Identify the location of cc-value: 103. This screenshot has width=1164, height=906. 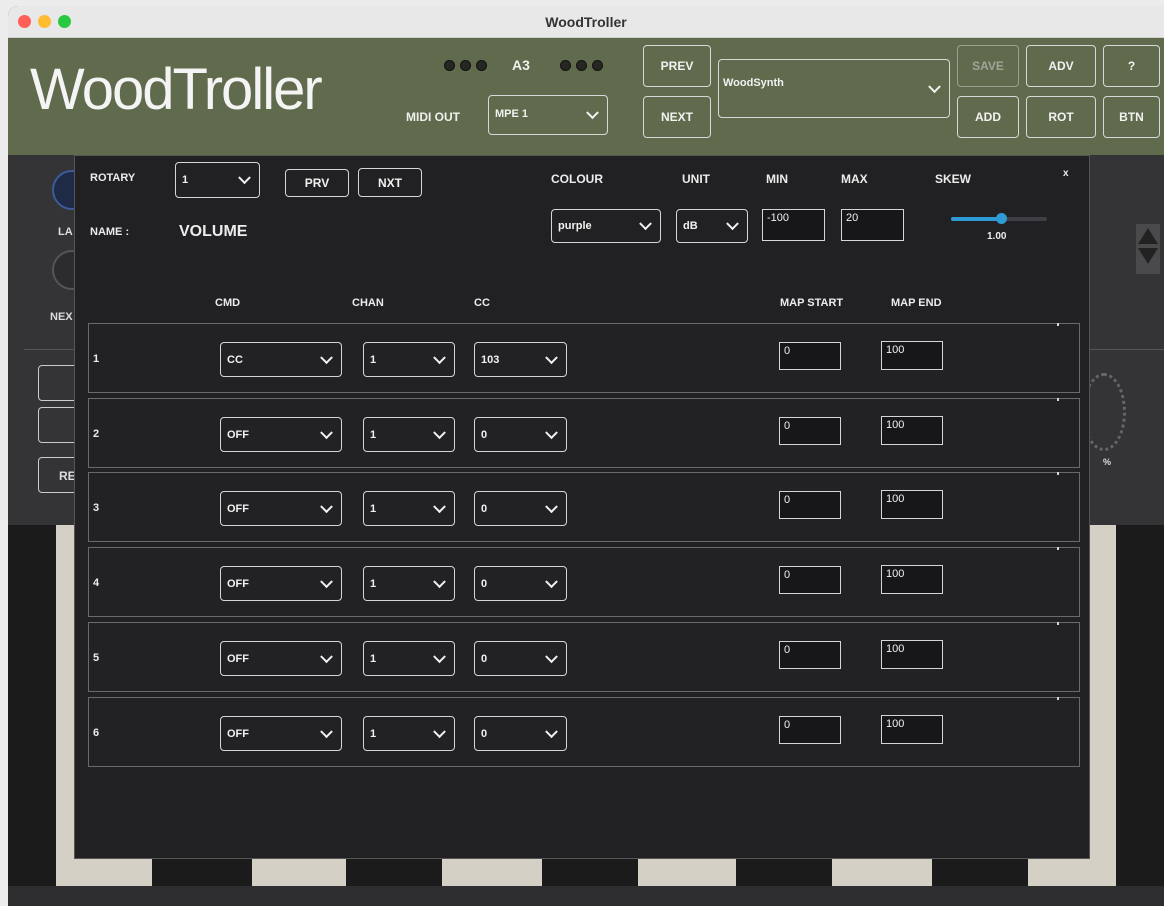
(490, 359).